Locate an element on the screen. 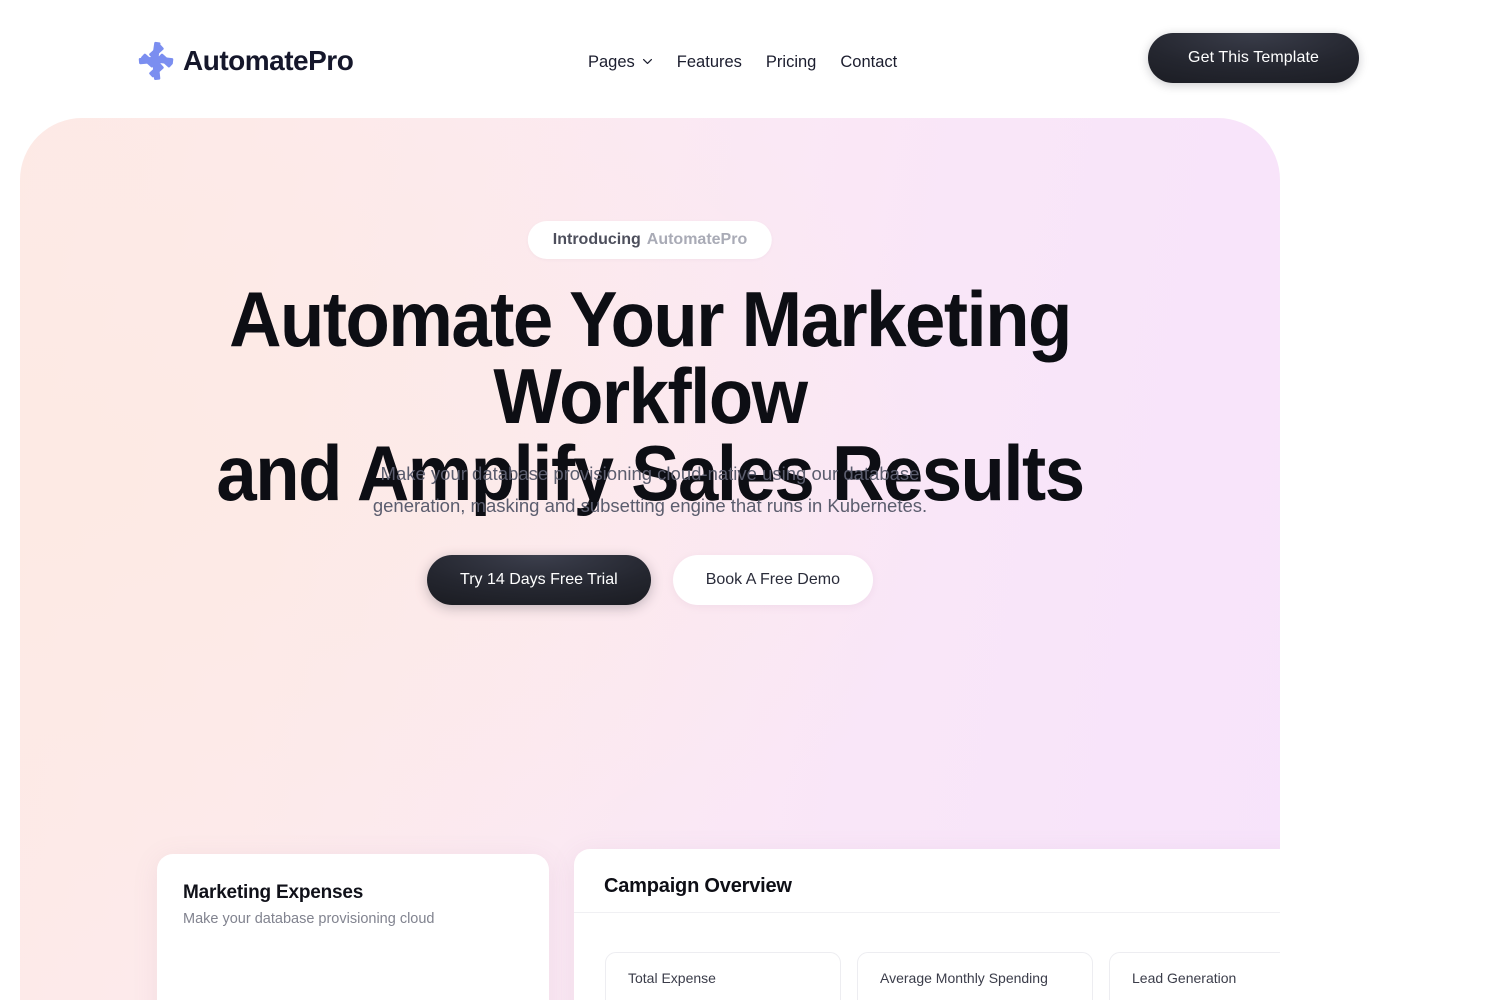 The image size is (1500, 1000). introducing-badge: Introducing AutomatePro is located at coordinates (650, 240).